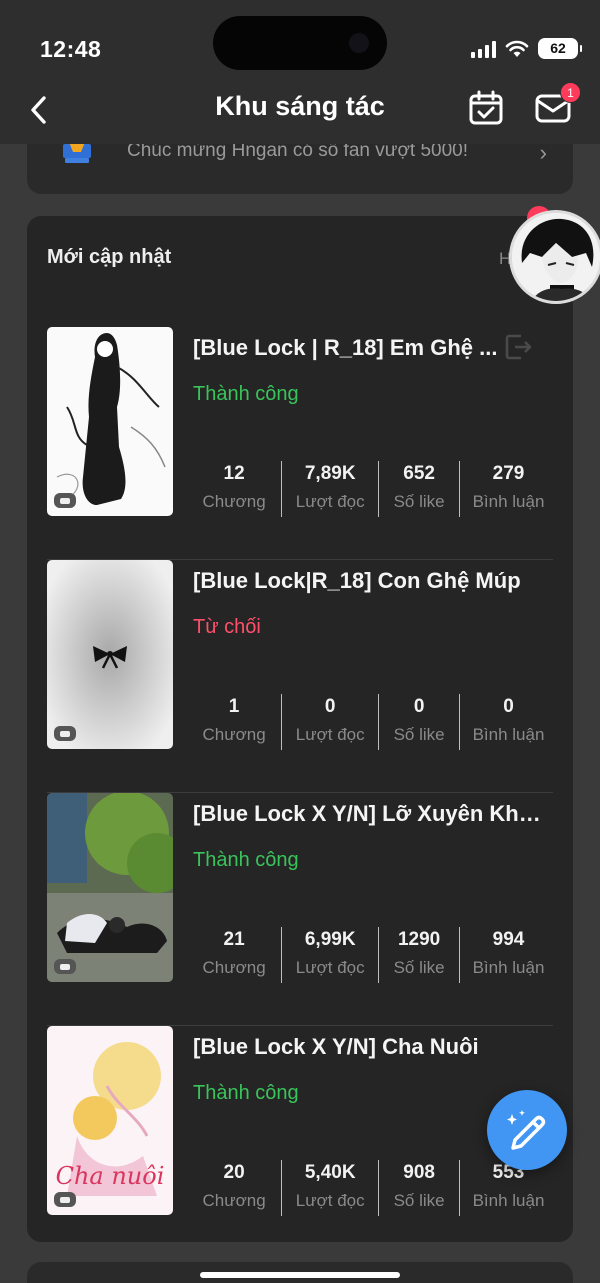 The width and height of the screenshot is (600, 1283). Describe the element at coordinates (419, 1172) in the screenshot. I see `stat-value: 908` at that location.